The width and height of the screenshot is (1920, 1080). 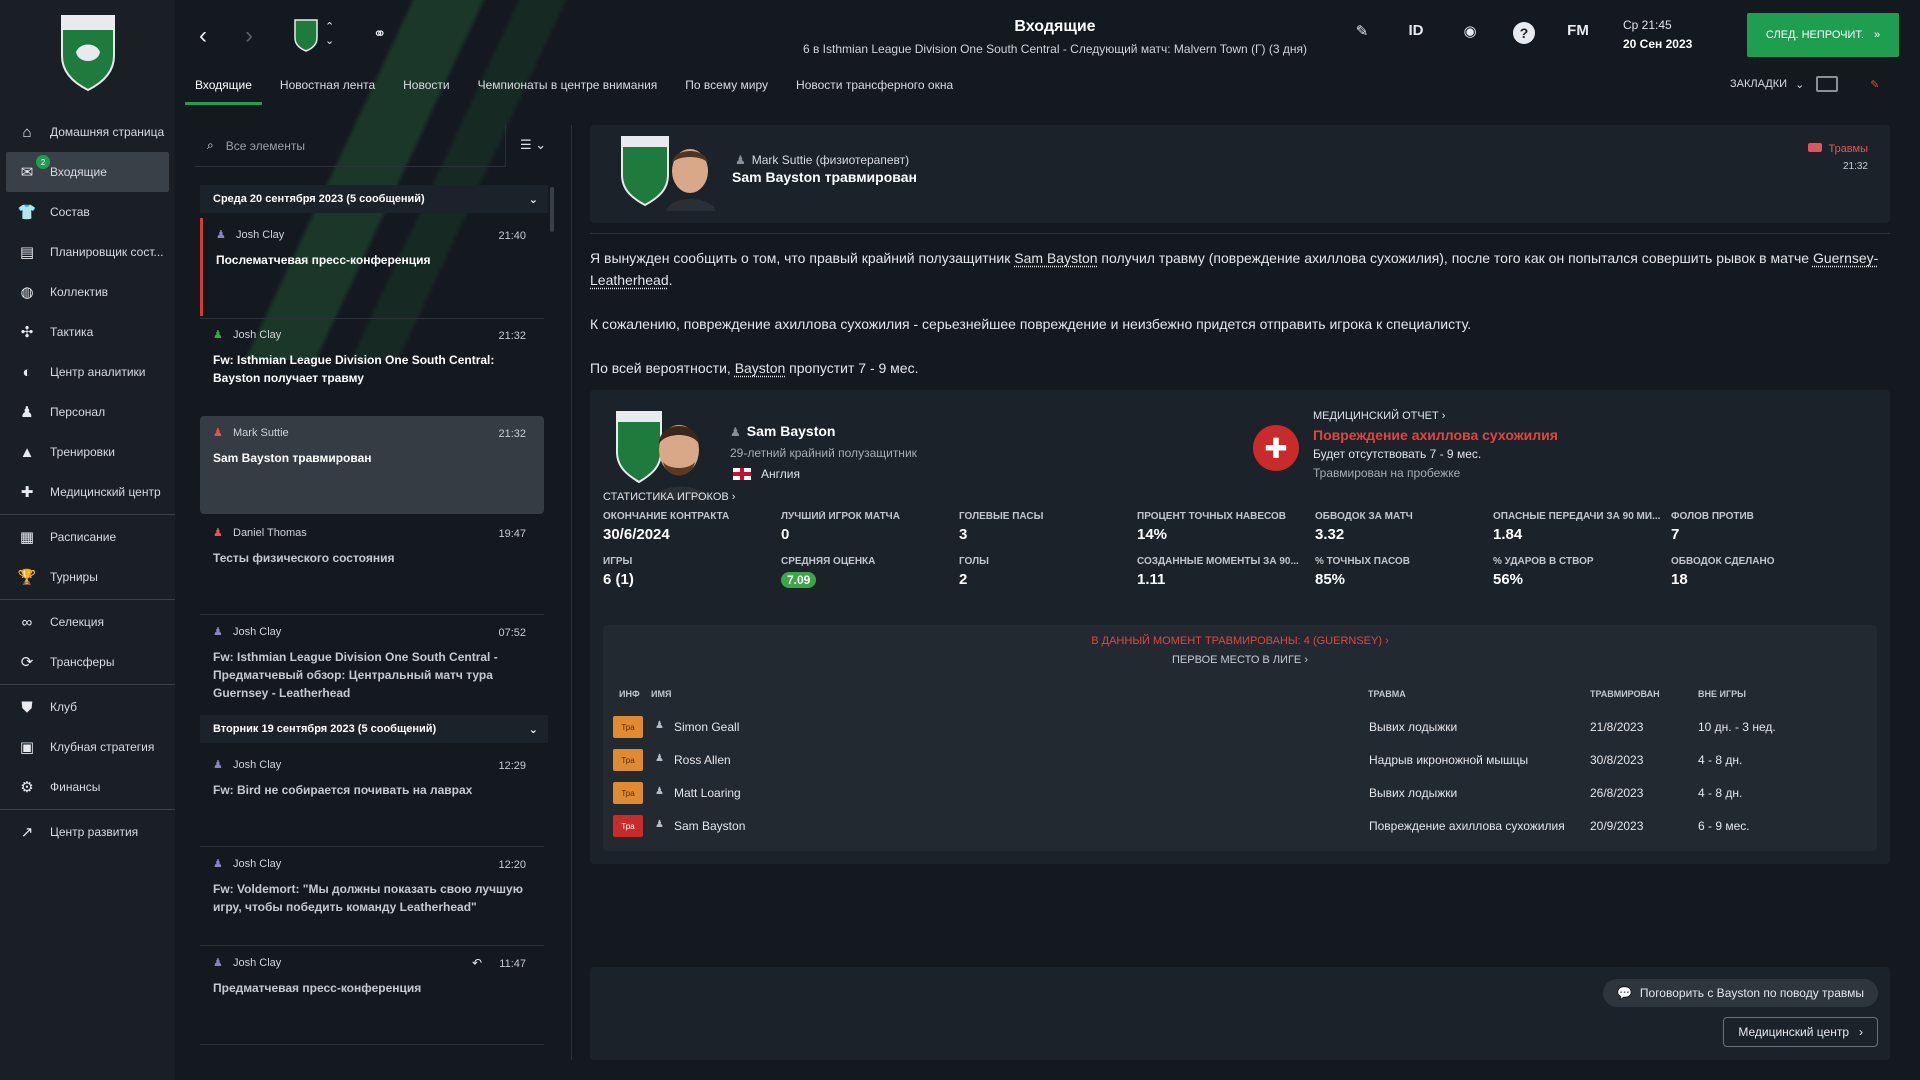 I want to click on club-switch-updown-icon: ⌃ ⌄, so click(x=329, y=34).